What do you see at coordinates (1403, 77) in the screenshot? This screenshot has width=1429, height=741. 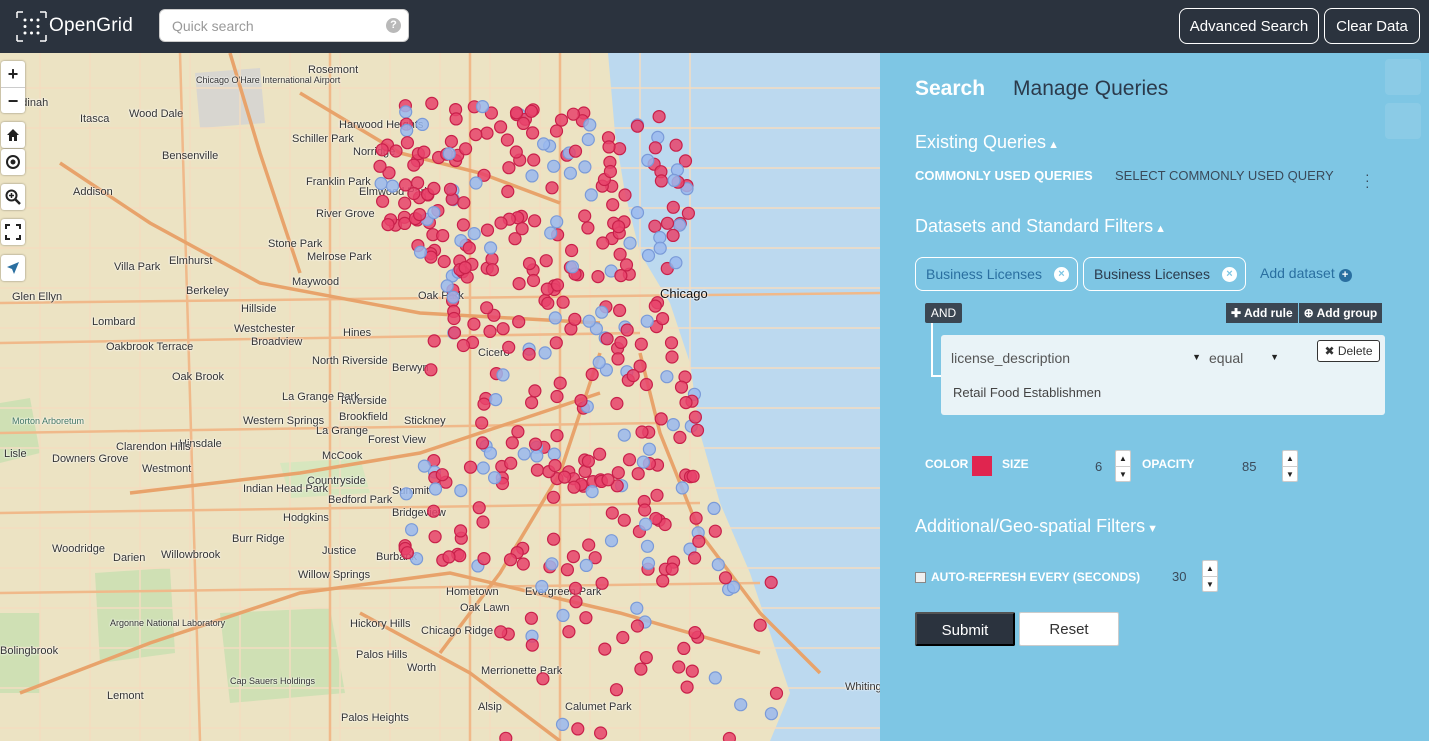 I see `layers-icon` at bounding box center [1403, 77].